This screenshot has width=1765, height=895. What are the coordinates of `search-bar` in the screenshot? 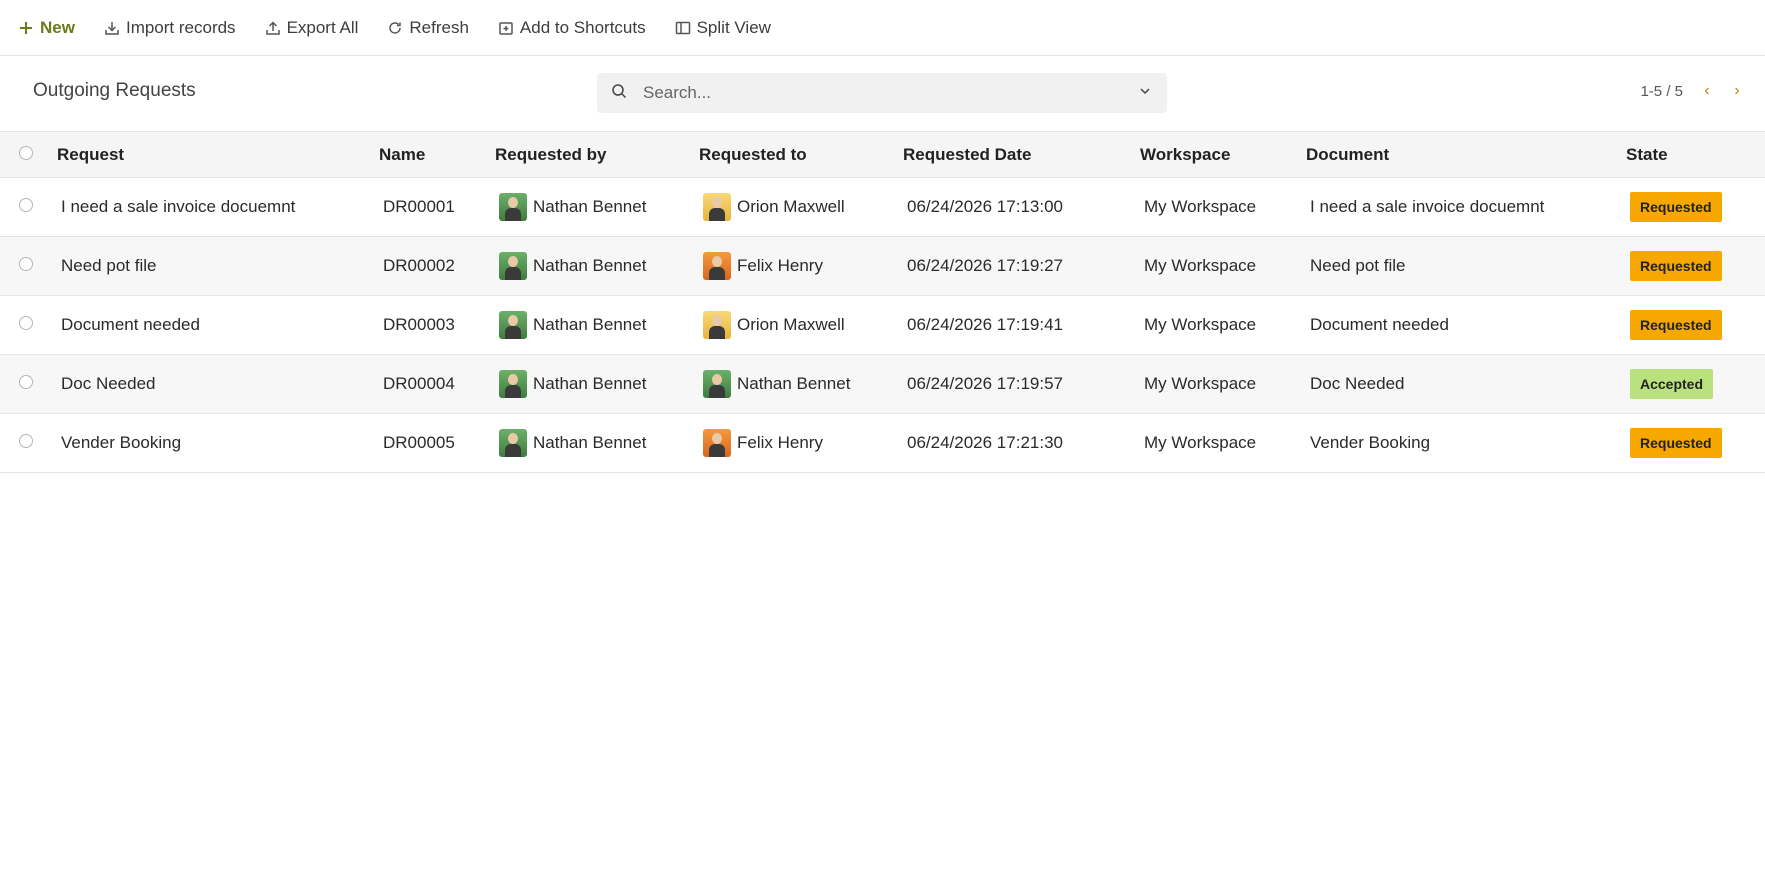 It's located at (882, 93).